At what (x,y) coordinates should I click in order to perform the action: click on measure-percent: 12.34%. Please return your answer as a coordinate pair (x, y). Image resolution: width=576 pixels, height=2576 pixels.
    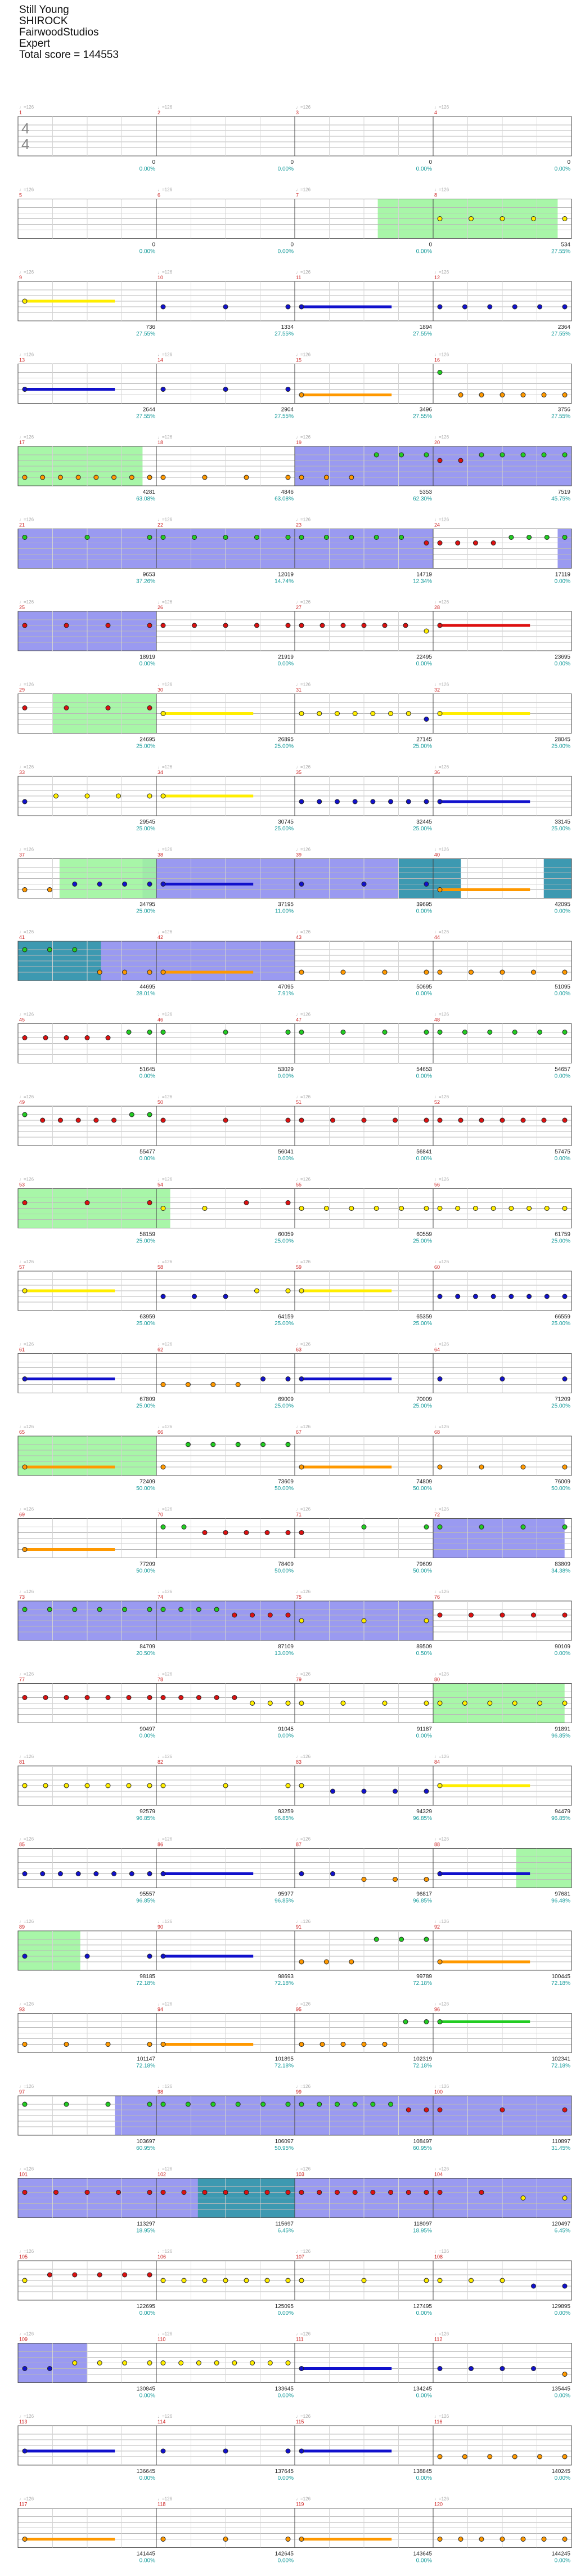
    Looking at the image, I should click on (422, 582).